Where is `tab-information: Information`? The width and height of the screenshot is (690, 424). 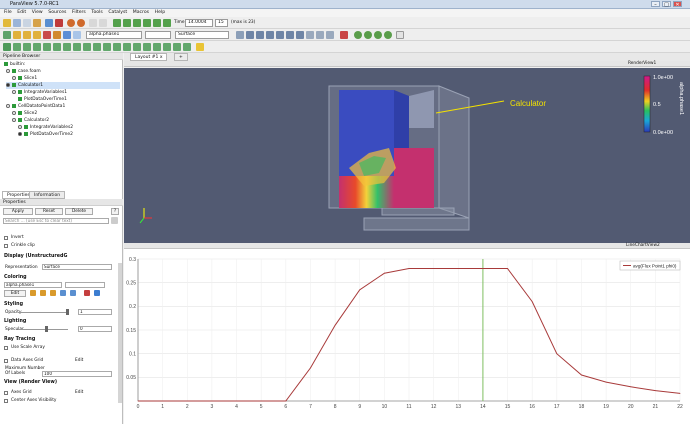 tab-information: Information is located at coordinates (47, 195).